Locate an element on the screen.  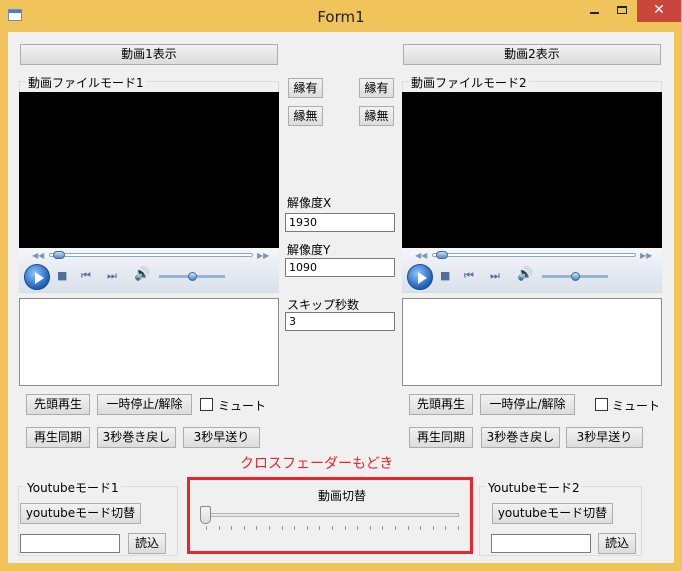
video1-mute-checkbox is located at coordinates (206, 404).